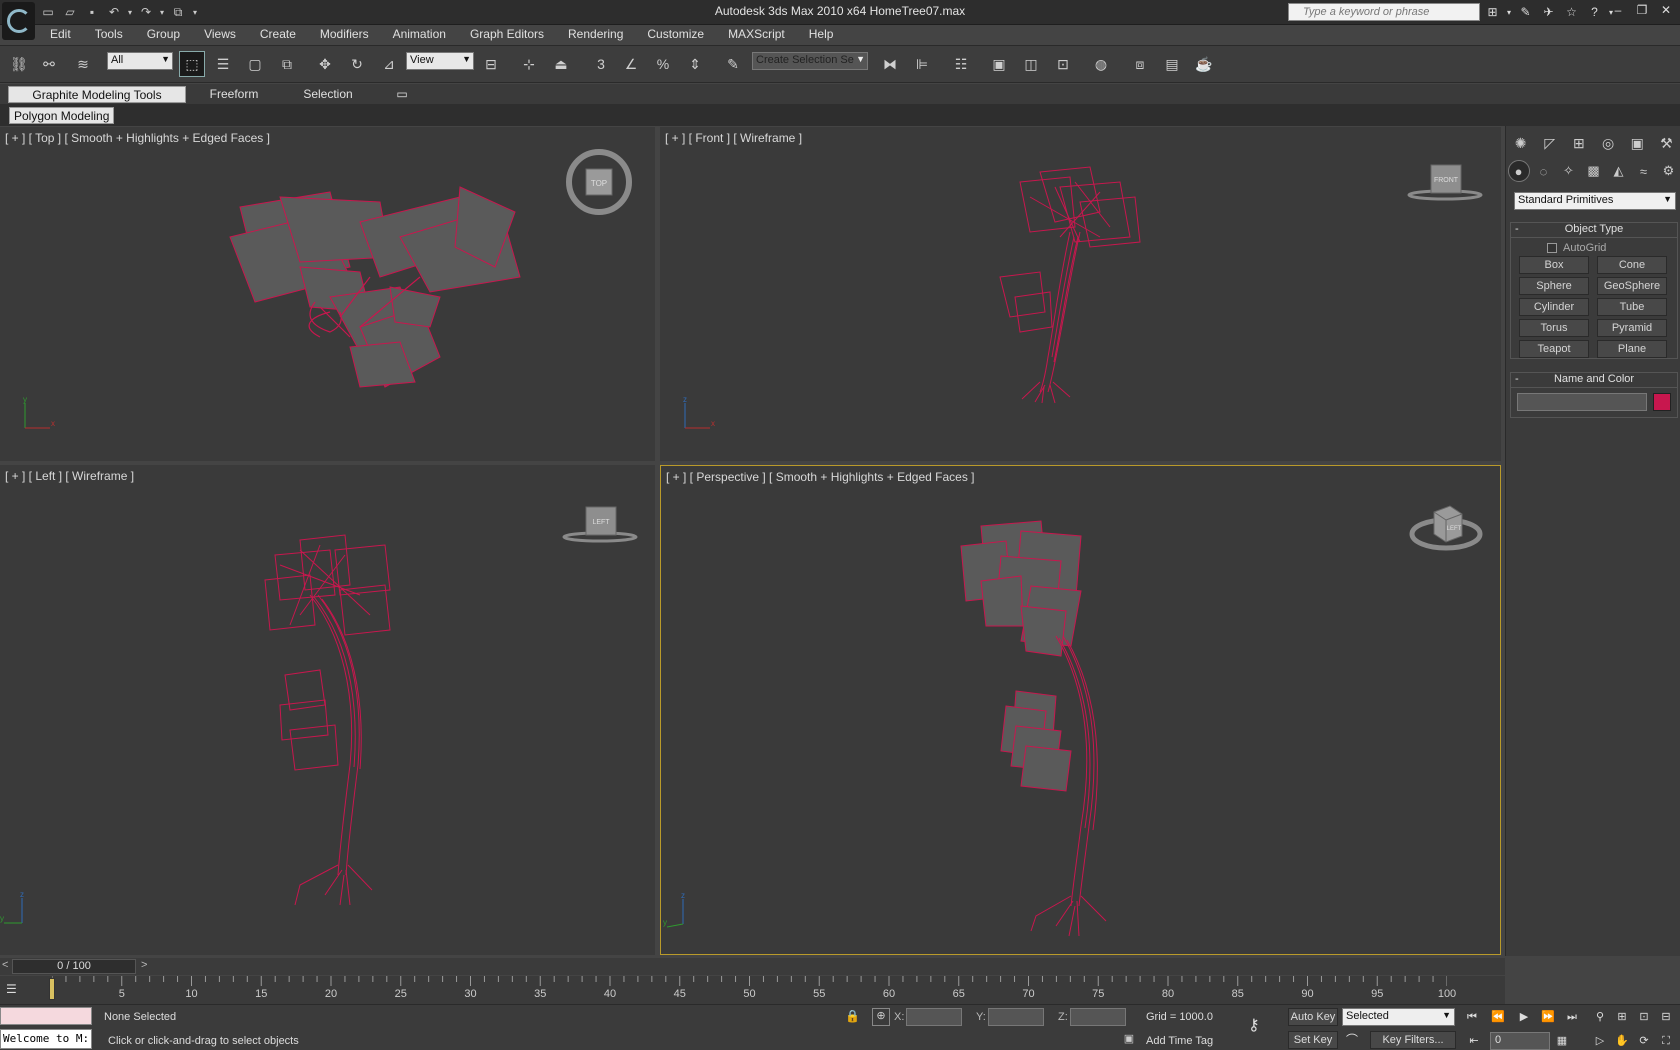 The height and width of the screenshot is (1050, 1680). What do you see at coordinates (1548, 12) in the screenshot?
I see `subscription-icon: ✈` at bounding box center [1548, 12].